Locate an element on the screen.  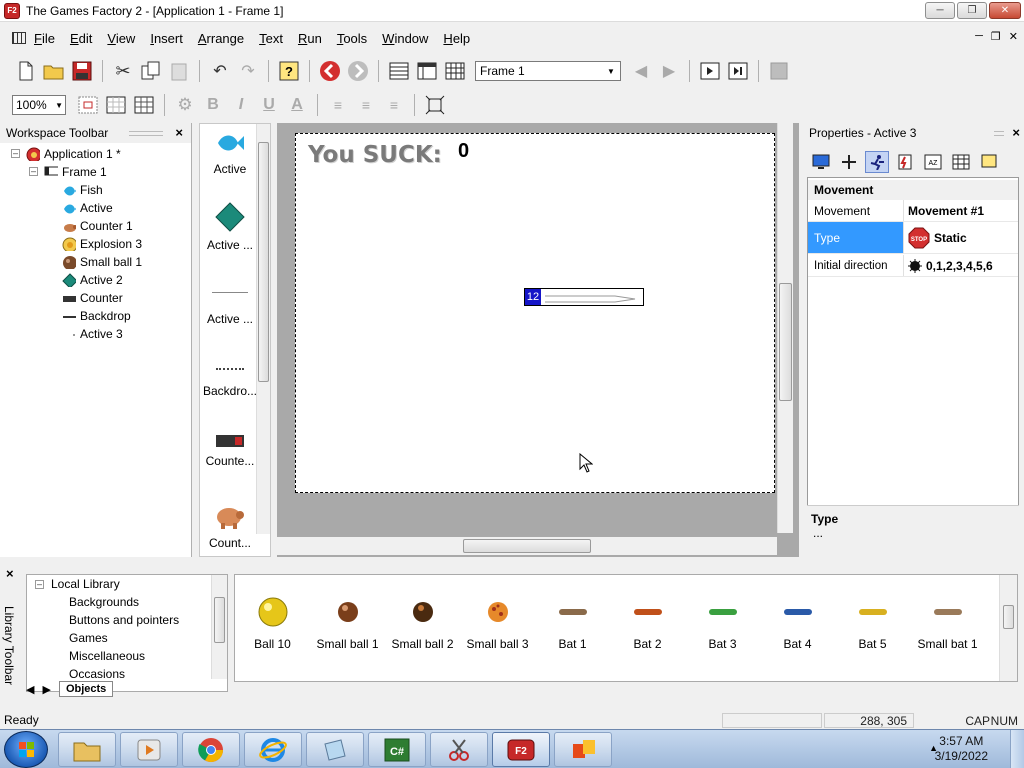
menu-text: Text is located at coordinates (271, 38).